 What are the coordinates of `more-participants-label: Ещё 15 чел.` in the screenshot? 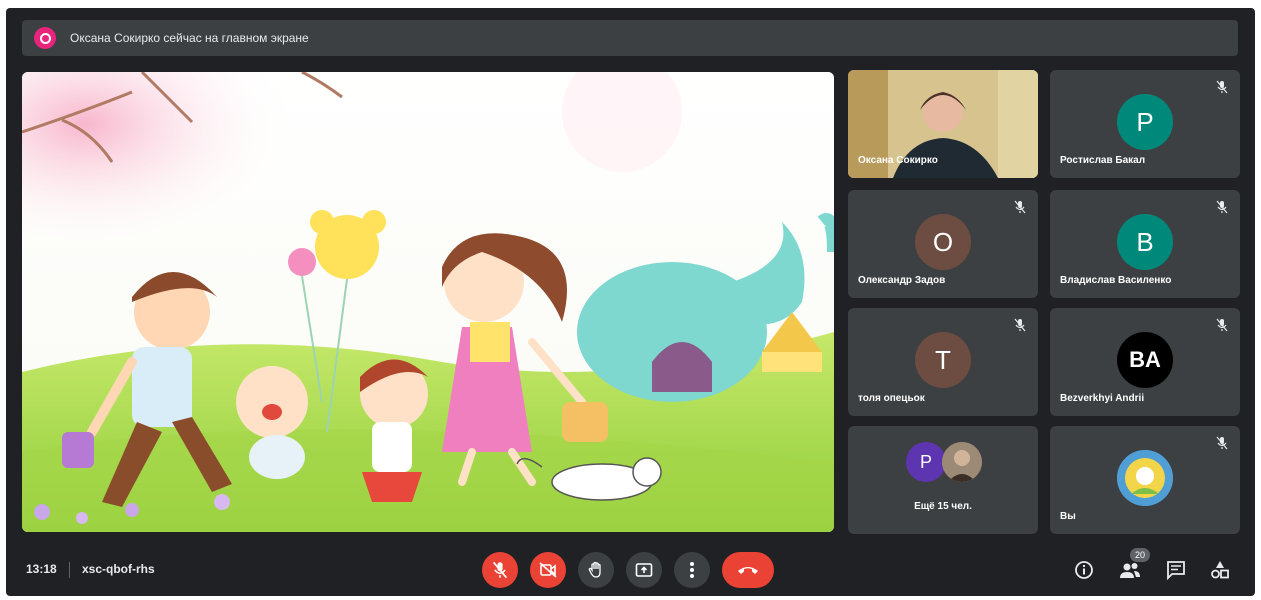 It's located at (943, 506).